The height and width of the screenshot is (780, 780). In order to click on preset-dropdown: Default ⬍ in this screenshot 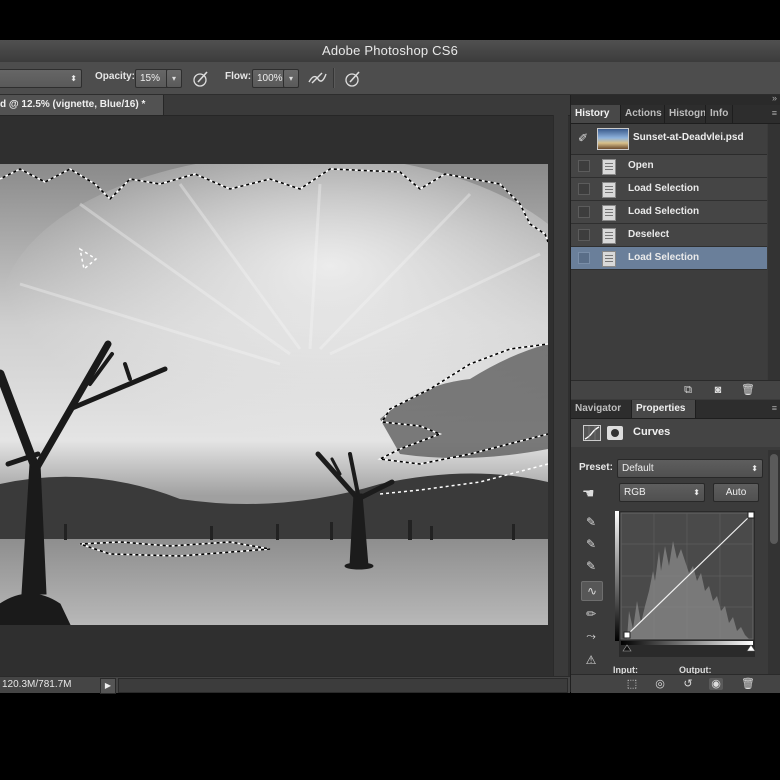, I will do `click(690, 468)`.